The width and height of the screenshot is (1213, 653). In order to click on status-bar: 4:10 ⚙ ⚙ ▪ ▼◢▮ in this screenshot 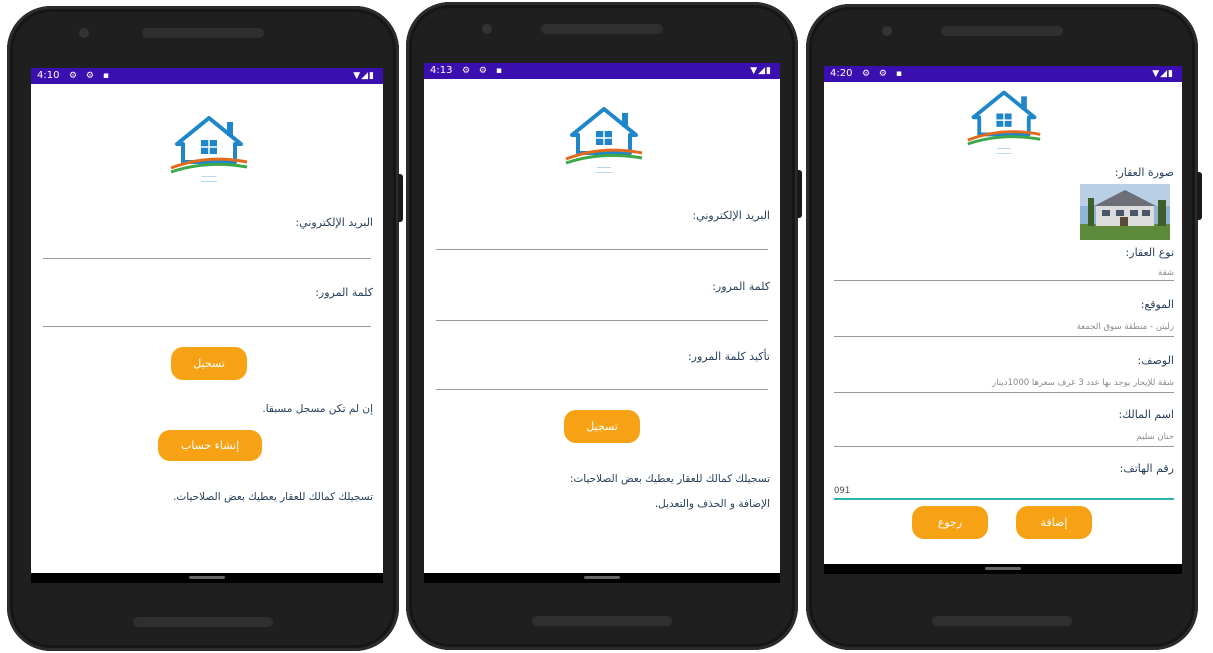, I will do `click(207, 76)`.